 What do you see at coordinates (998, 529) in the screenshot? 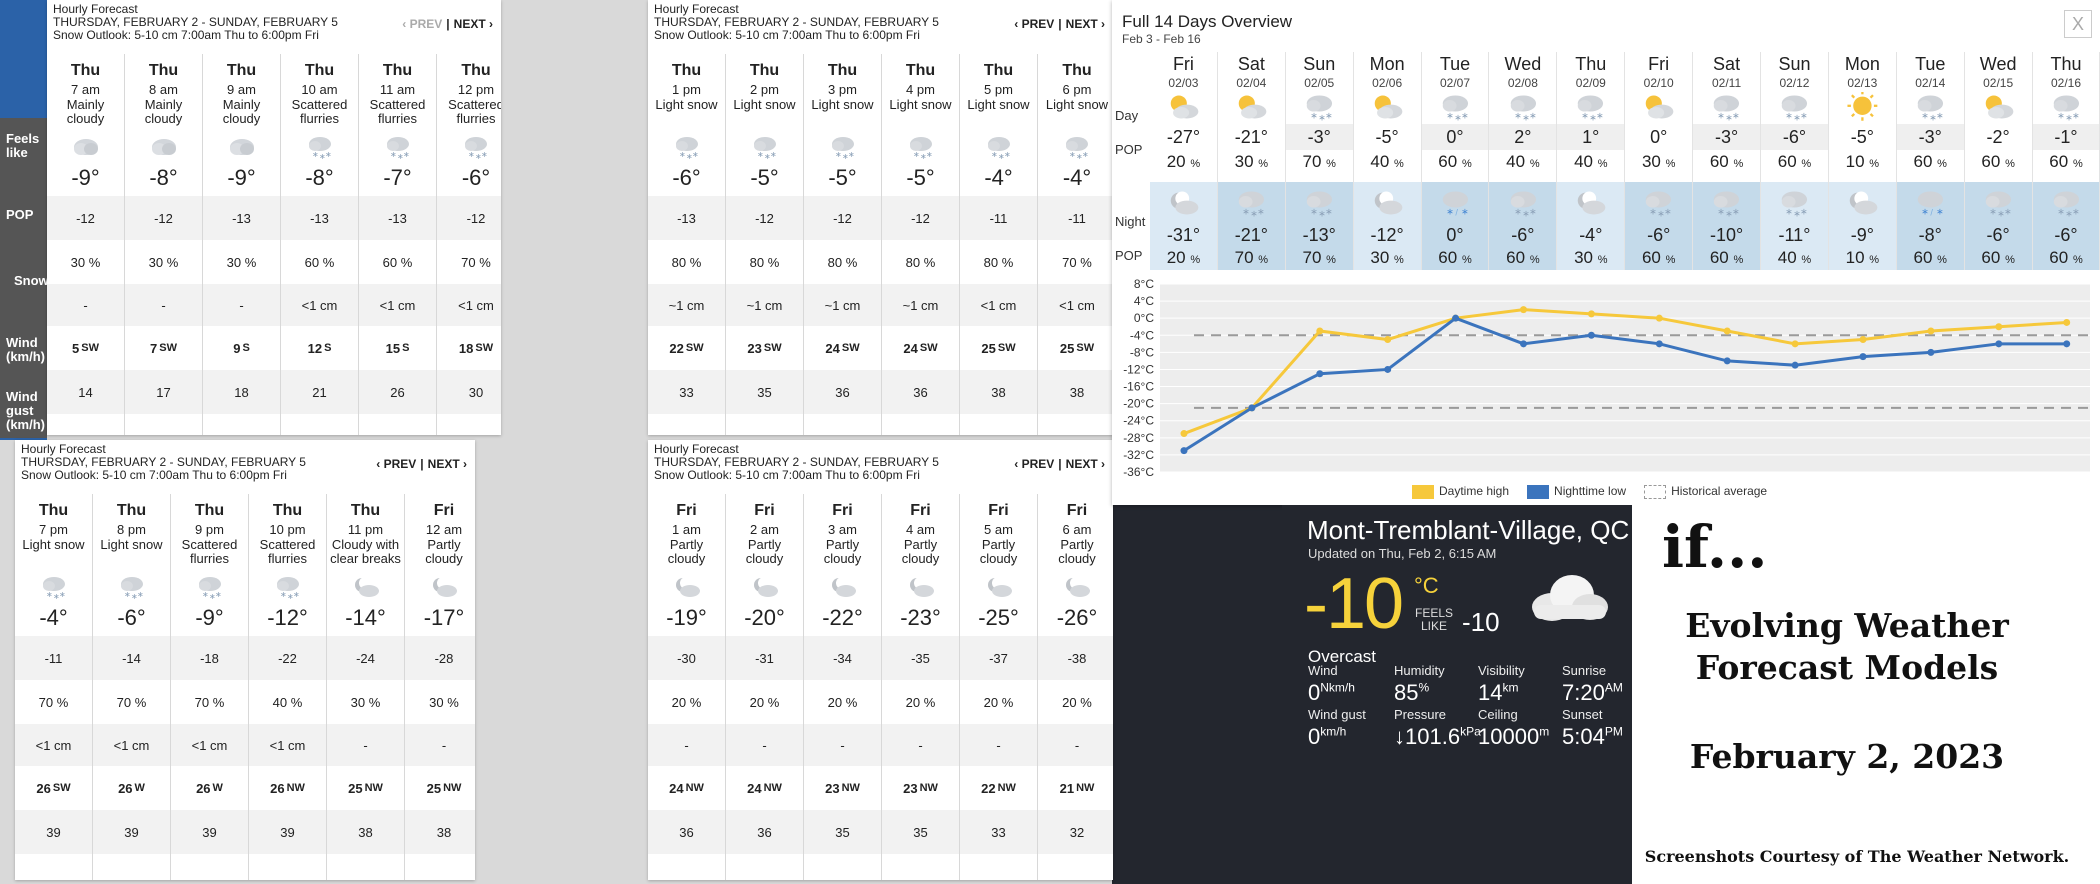
I see `hour-time: 5 am` at bounding box center [998, 529].